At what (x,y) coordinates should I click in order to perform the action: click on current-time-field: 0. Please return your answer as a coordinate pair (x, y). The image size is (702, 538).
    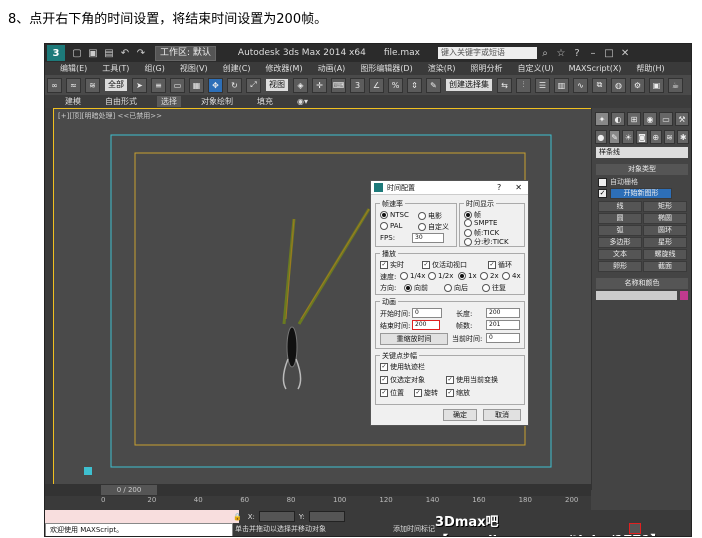
    Looking at the image, I should click on (503, 338).